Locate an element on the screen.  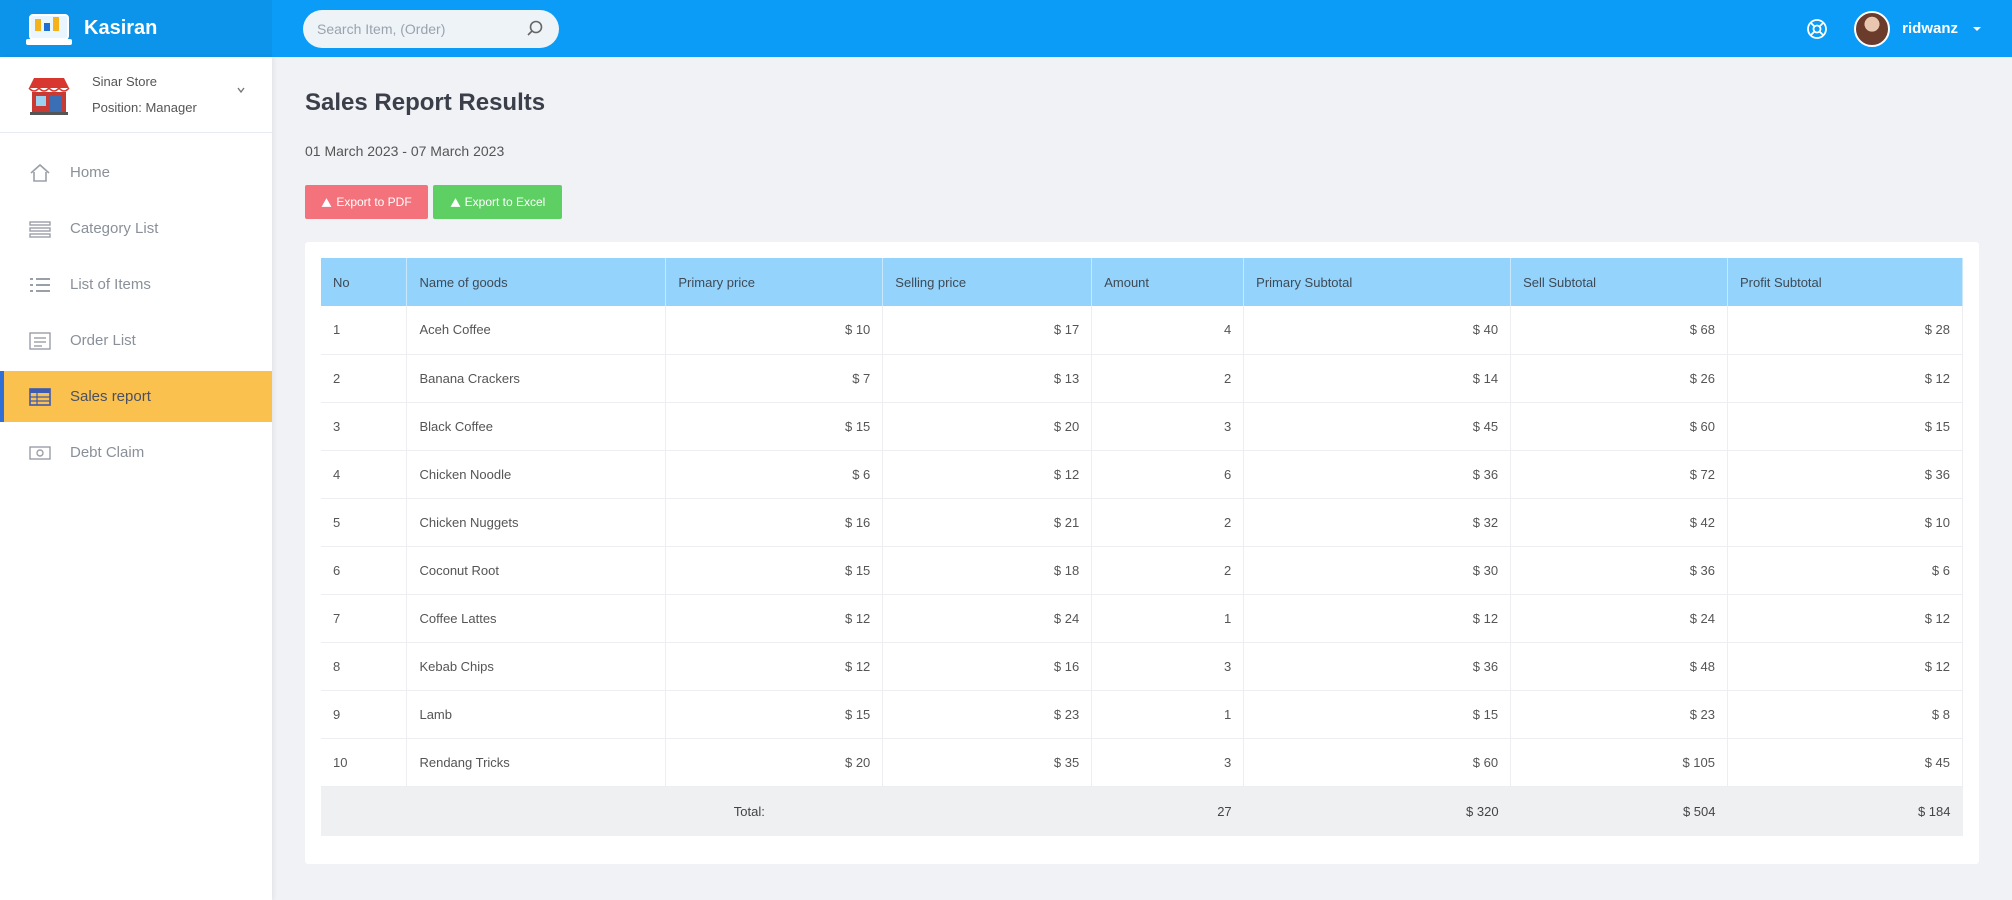
brand: Kasiran is located at coordinates (136, 28).